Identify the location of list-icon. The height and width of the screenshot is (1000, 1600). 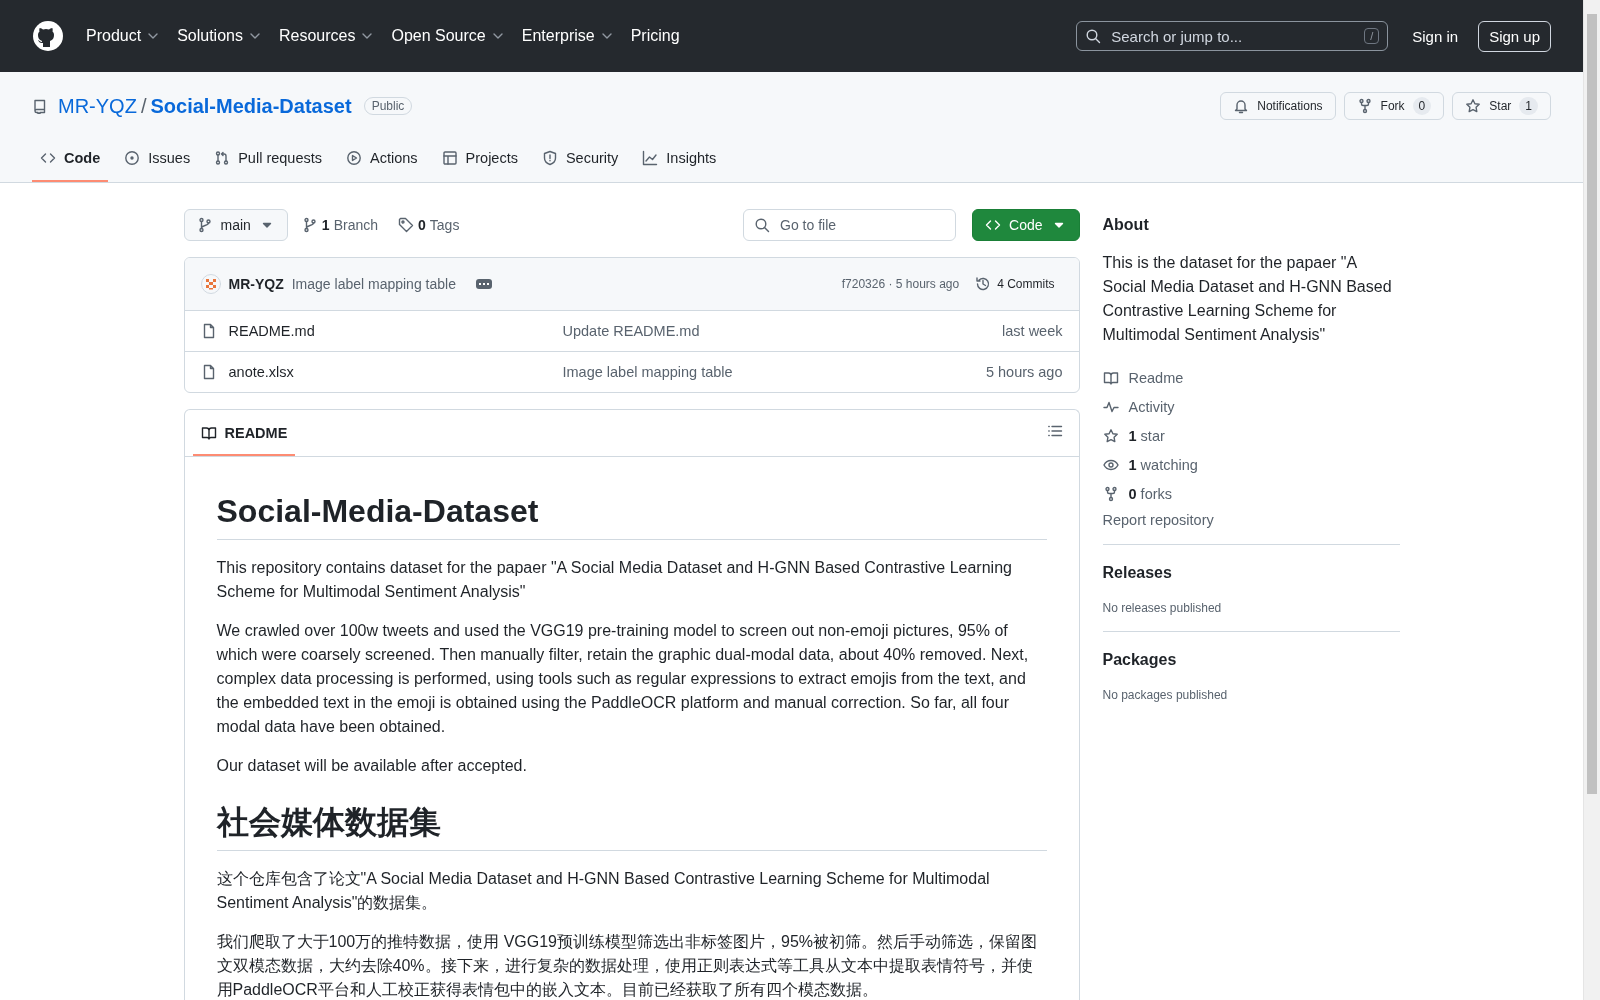
(1054, 431).